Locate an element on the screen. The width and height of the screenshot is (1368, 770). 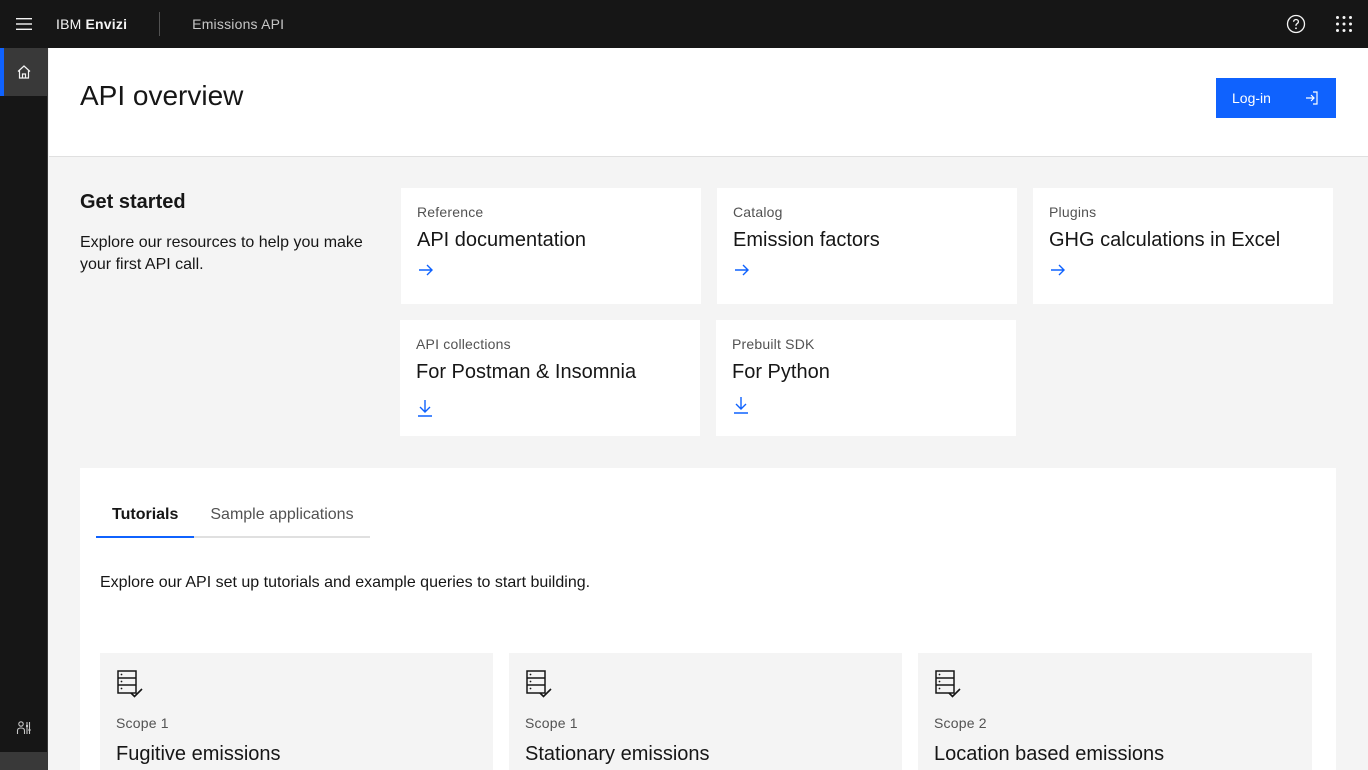
brand-name: IBM Envizi is located at coordinates (103, 24).